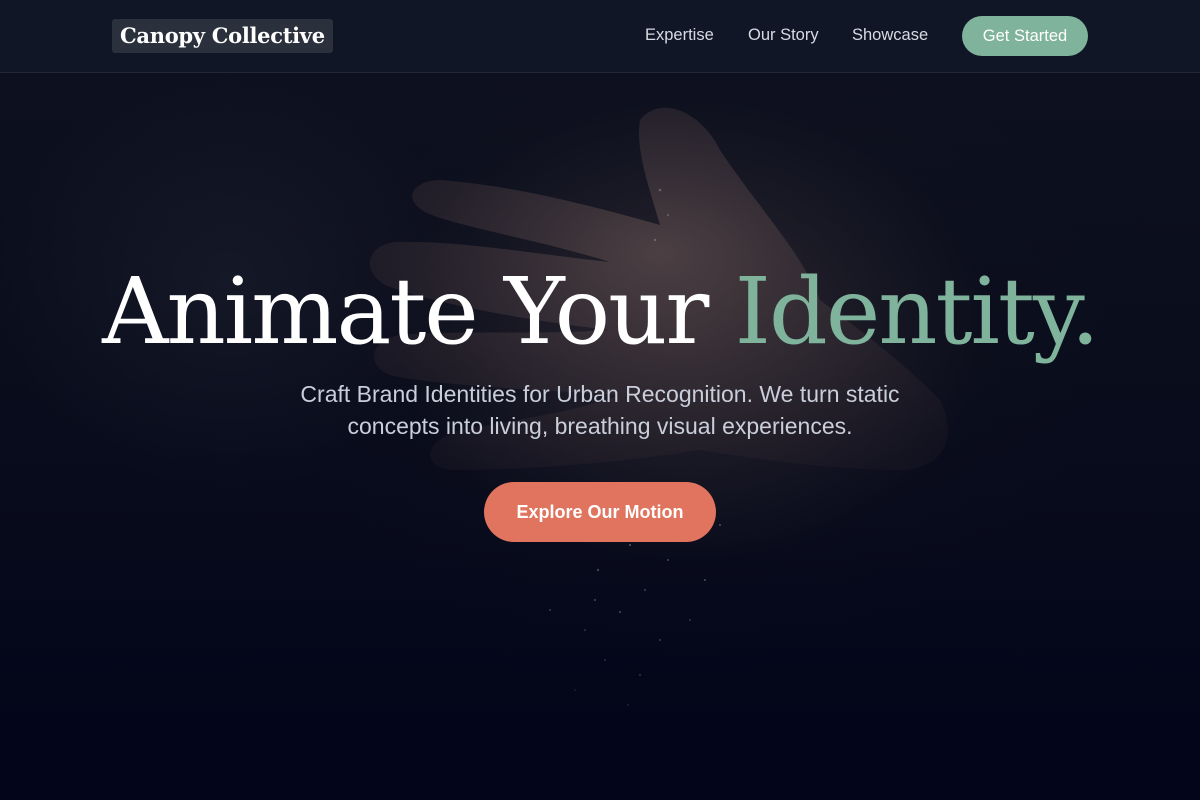 The width and height of the screenshot is (1200, 800). What do you see at coordinates (890, 35) in the screenshot?
I see `nav-link-showcase: Showcase` at bounding box center [890, 35].